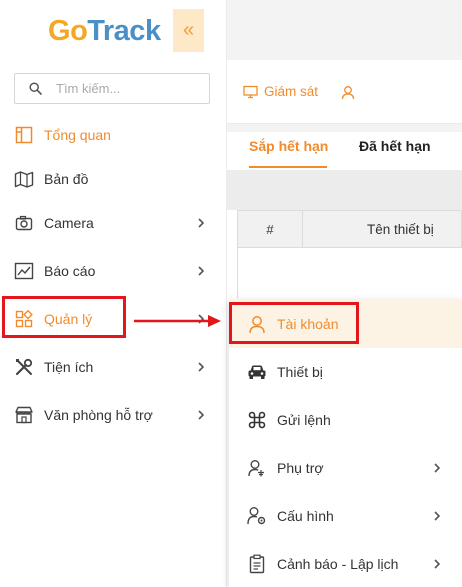 The image size is (462, 587). What do you see at coordinates (348, 92) in the screenshot?
I see `user-icon` at bounding box center [348, 92].